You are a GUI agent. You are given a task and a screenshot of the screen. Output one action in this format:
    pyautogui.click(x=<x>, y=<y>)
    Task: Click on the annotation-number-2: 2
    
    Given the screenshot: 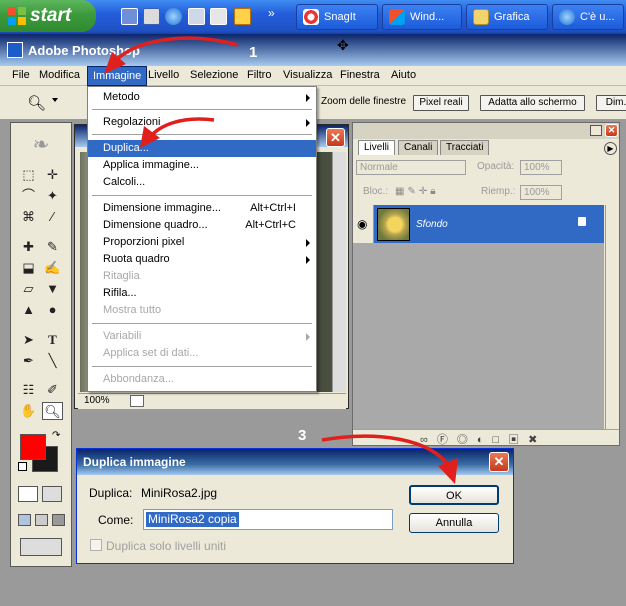 What is the action you would take?
    pyautogui.click(x=227, y=118)
    